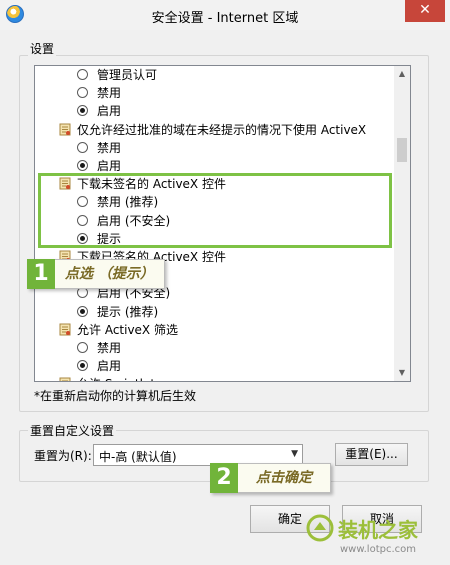 The image size is (450, 565). I want to click on reset-group-label: 重置自定义设置, so click(72, 430).